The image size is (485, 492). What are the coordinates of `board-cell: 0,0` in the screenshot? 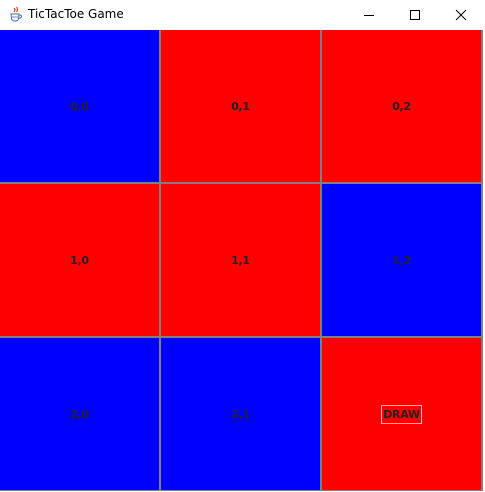 It's located at (79, 106).